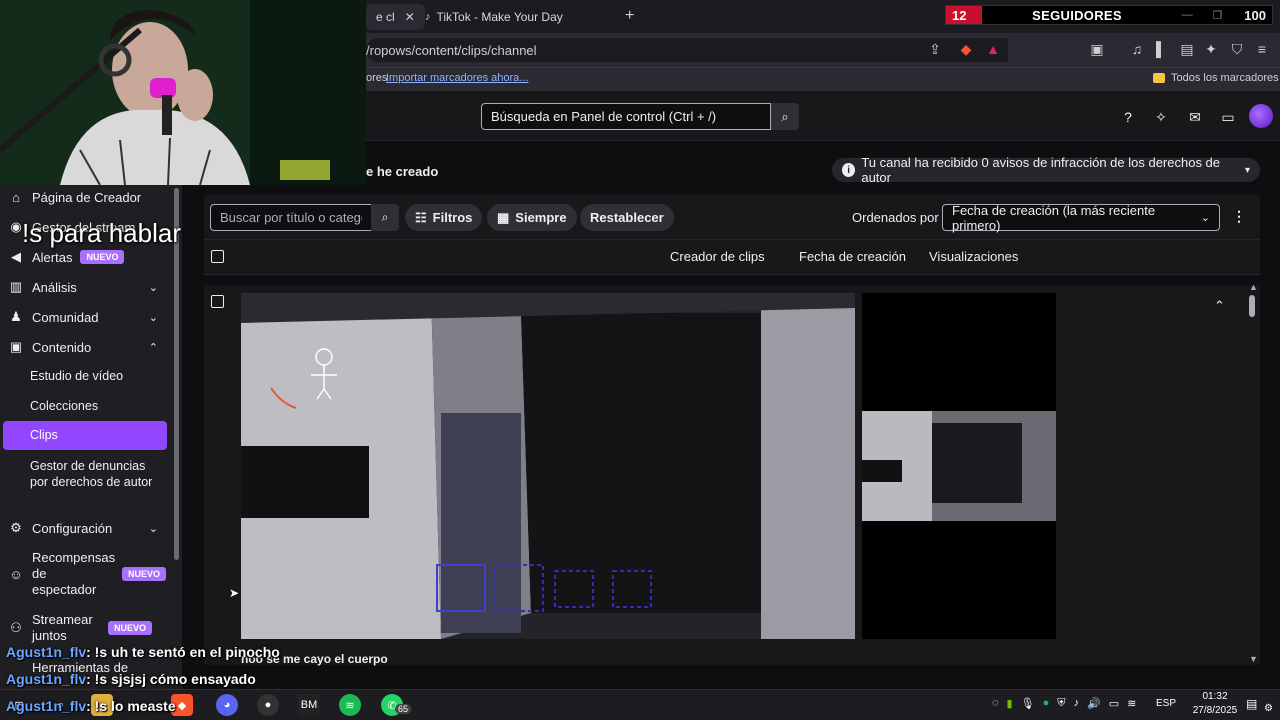 The width and height of the screenshot is (1280, 720). What do you see at coordinates (350, 705) in the screenshot?
I see `spotify-icon: ≋` at bounding box center [350, 705].